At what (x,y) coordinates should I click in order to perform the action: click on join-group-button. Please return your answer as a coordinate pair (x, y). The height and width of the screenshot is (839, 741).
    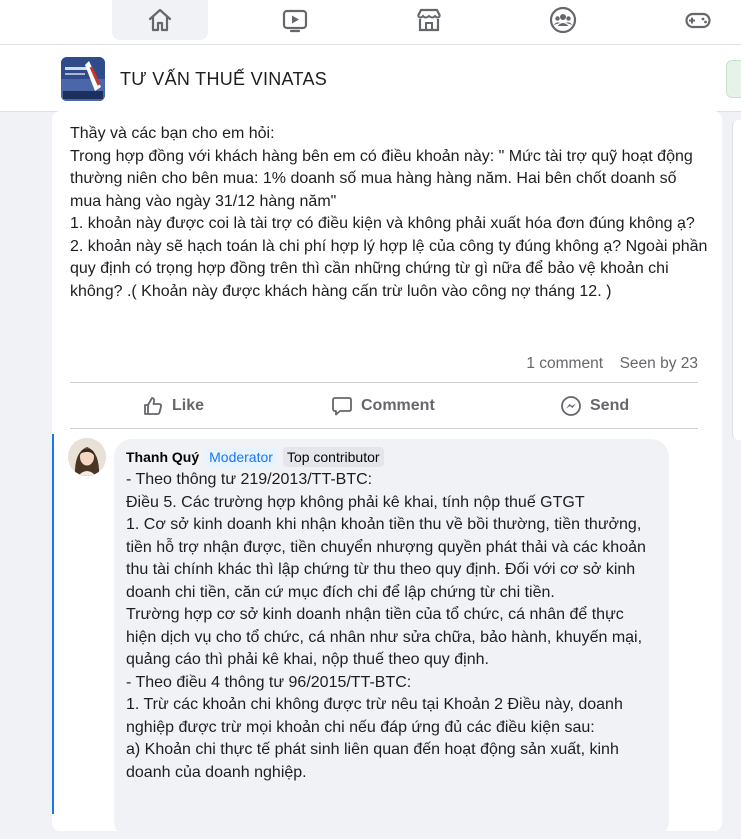
    Looking at the image, I should click on (733, 79).